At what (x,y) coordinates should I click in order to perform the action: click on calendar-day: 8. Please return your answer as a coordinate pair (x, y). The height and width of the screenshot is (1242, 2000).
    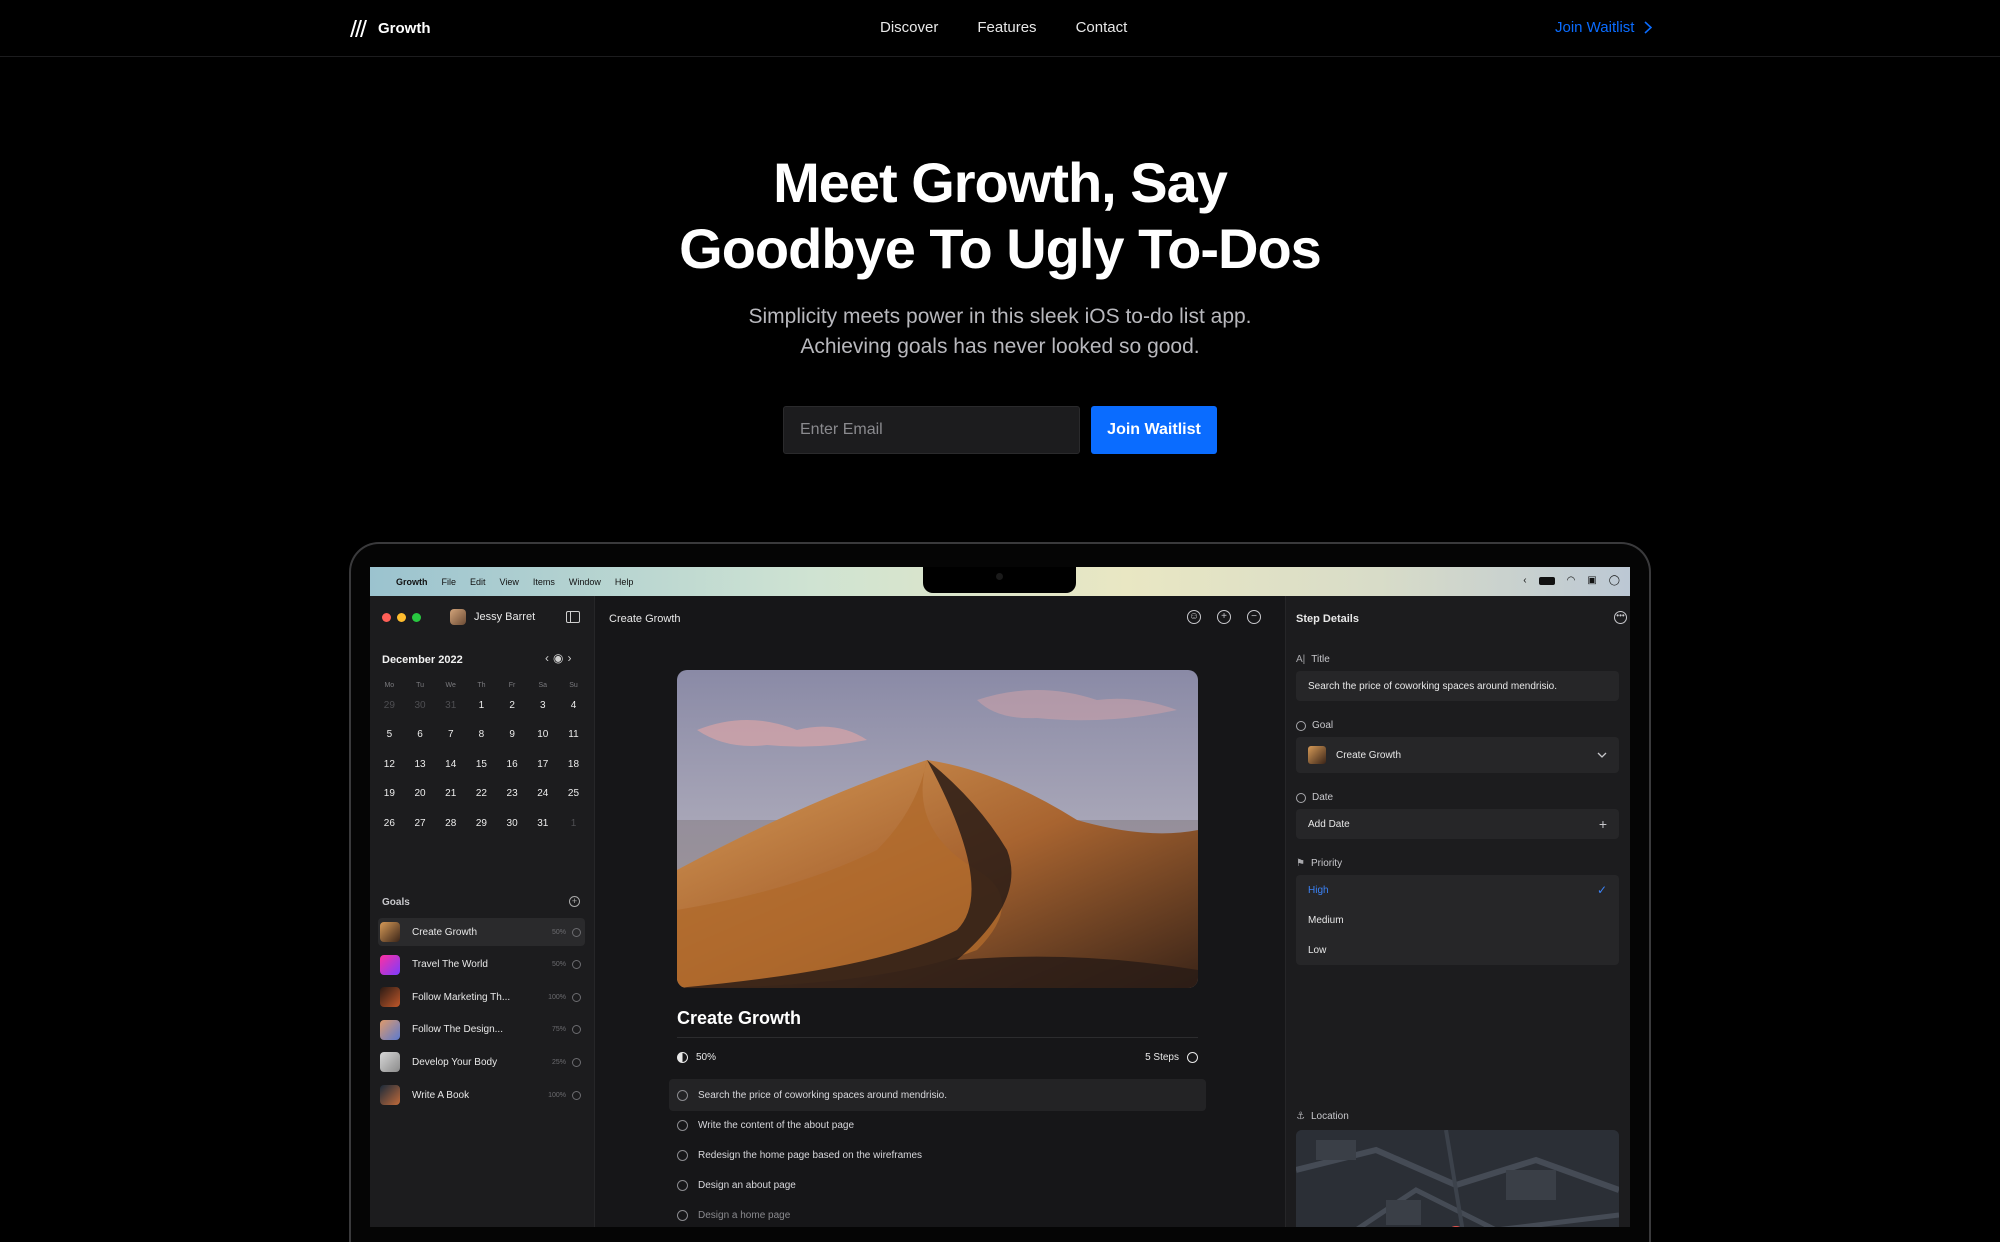
    Looking at the image, I should click on (481, 743).